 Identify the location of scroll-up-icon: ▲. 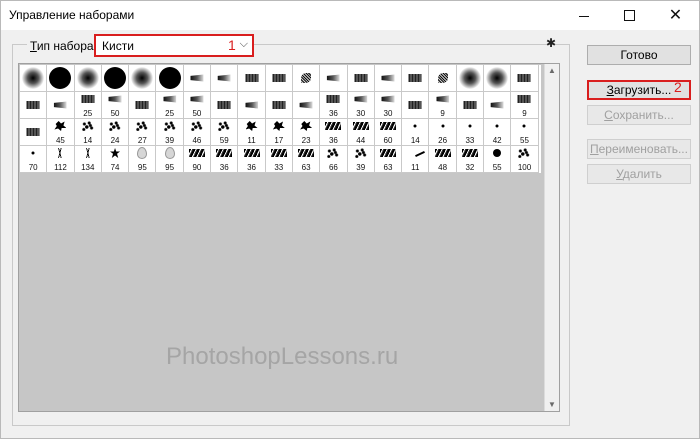
(552, 70).